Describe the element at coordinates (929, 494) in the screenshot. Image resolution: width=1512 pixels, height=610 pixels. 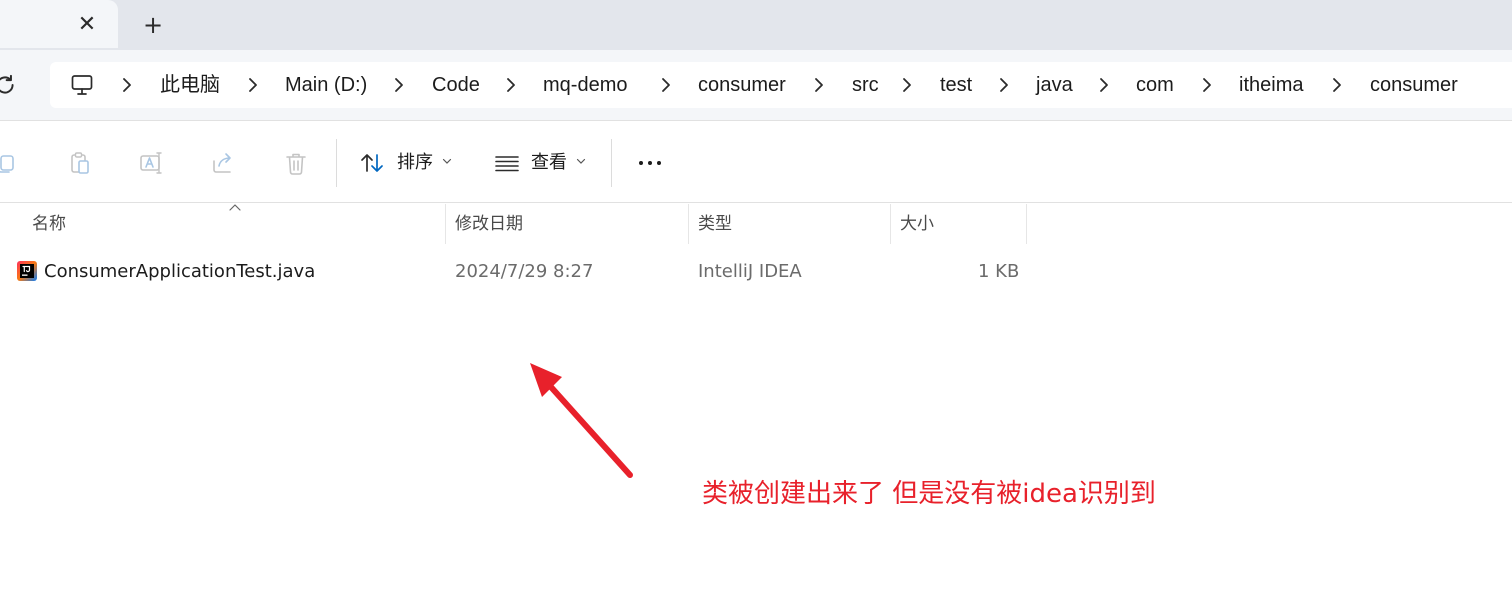
I see `annotation-text: 类被创建出来了 但是没有被idea识别到` at that location.